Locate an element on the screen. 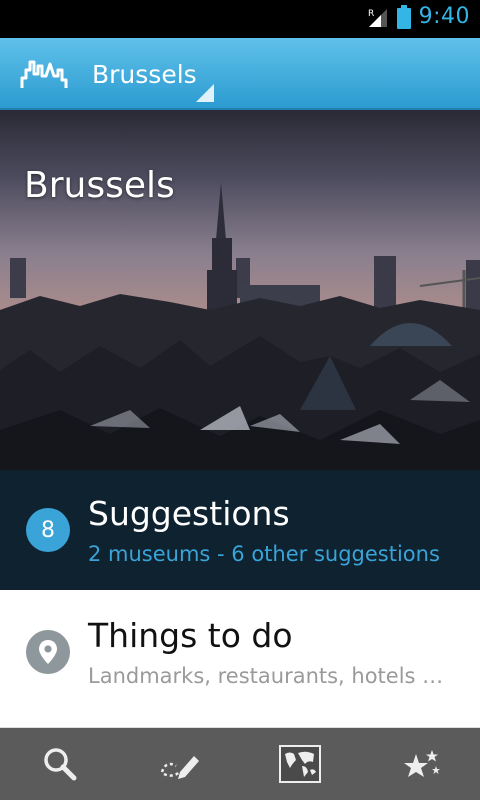 The height and width of the screenshot is (800, 480). app-logo-icon is located at coordinates (44, 74).